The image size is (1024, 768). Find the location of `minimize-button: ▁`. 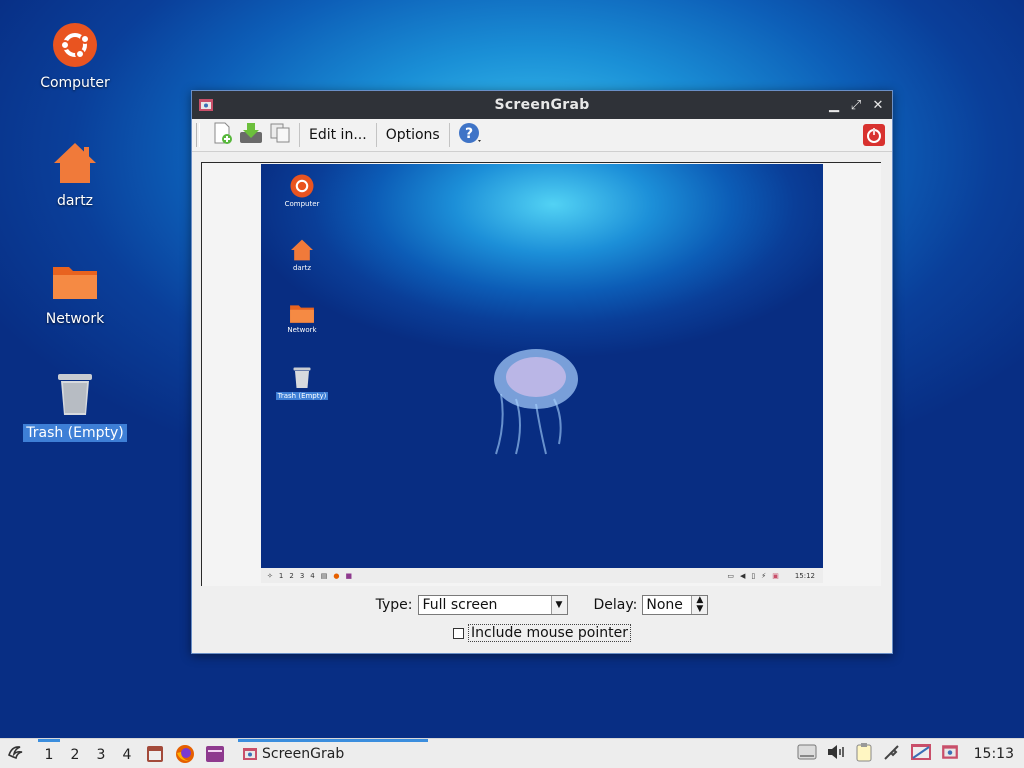

minimize-button: ▁ is located at coordinates (834, 105).